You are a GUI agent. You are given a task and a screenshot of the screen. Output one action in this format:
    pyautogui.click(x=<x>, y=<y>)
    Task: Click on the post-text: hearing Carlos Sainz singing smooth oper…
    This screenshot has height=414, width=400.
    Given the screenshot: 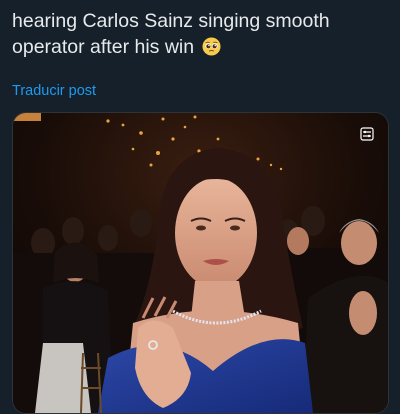 What is the action you would take?
    pyautogui.click(x=198, y=34)
    